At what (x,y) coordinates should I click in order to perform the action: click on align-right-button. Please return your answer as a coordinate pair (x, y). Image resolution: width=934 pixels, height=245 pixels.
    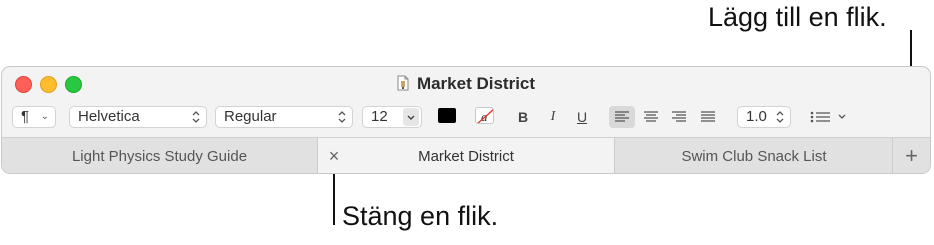
    Looking at the image, I should click on (679, 117).